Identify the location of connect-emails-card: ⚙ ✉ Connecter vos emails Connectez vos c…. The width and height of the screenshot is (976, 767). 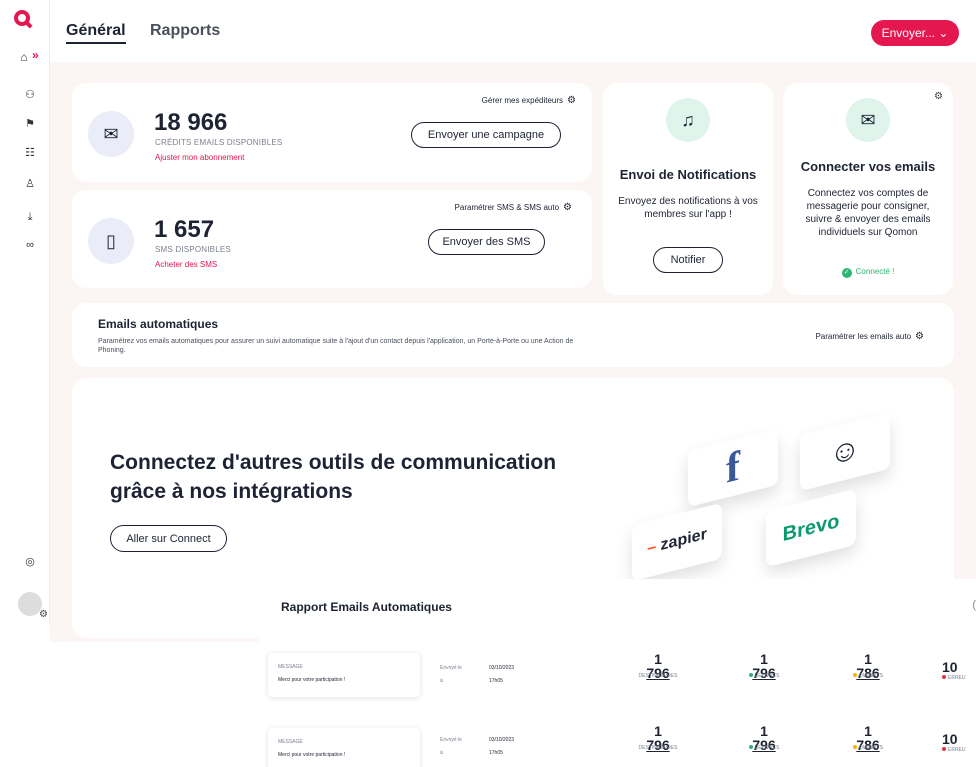
(868, 189).